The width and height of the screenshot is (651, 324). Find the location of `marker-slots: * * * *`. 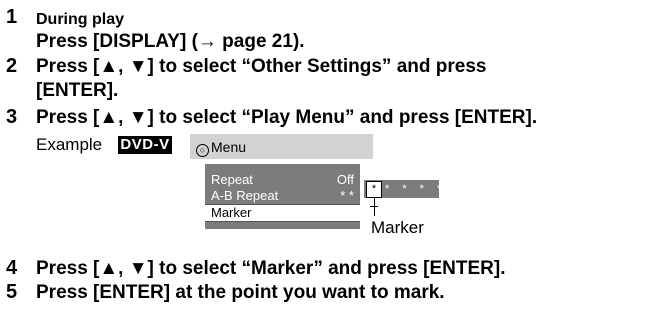

marker-slots: * * * * is located at coordinates (416, 189).